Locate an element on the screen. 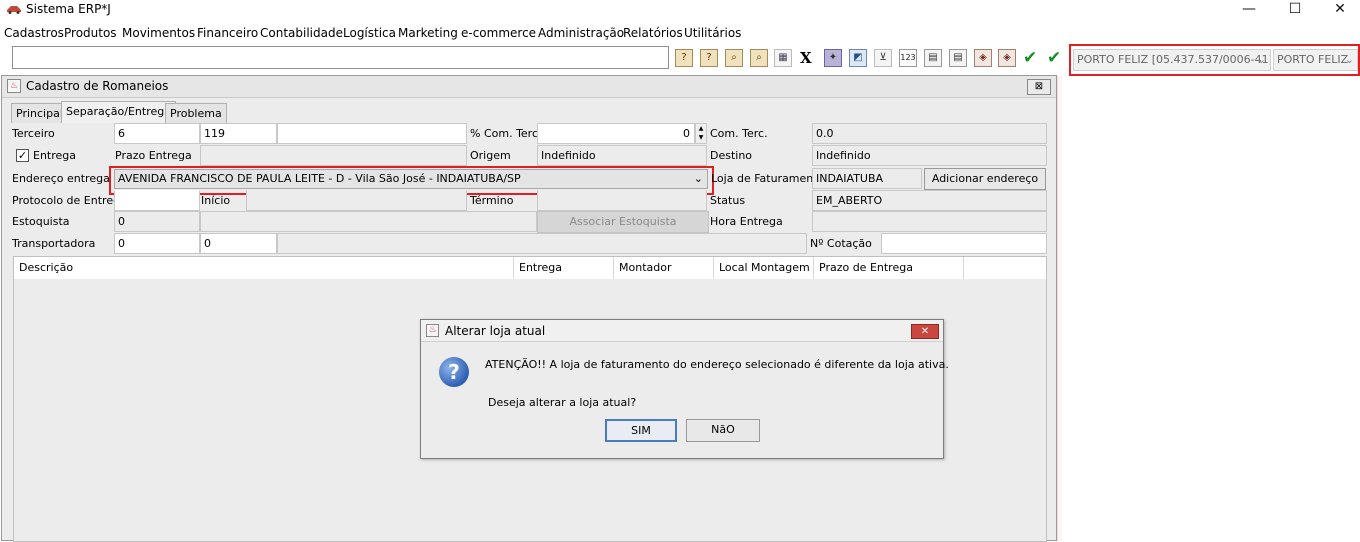  chart-icon: ◩ is located at coordinates (858, 58).